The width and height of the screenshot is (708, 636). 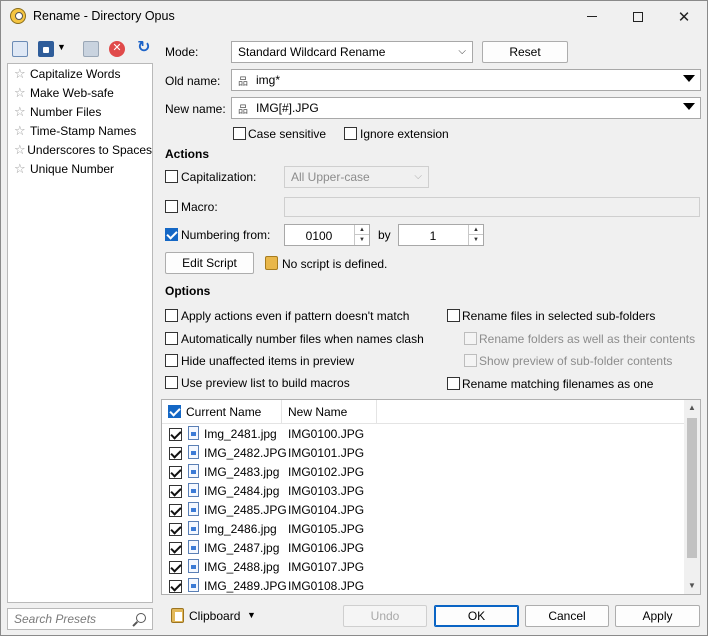 What do you see at coordinates (171, 176) in the screenshot?
I see `capitalization-checkbox` at bounding box center [171, 176].